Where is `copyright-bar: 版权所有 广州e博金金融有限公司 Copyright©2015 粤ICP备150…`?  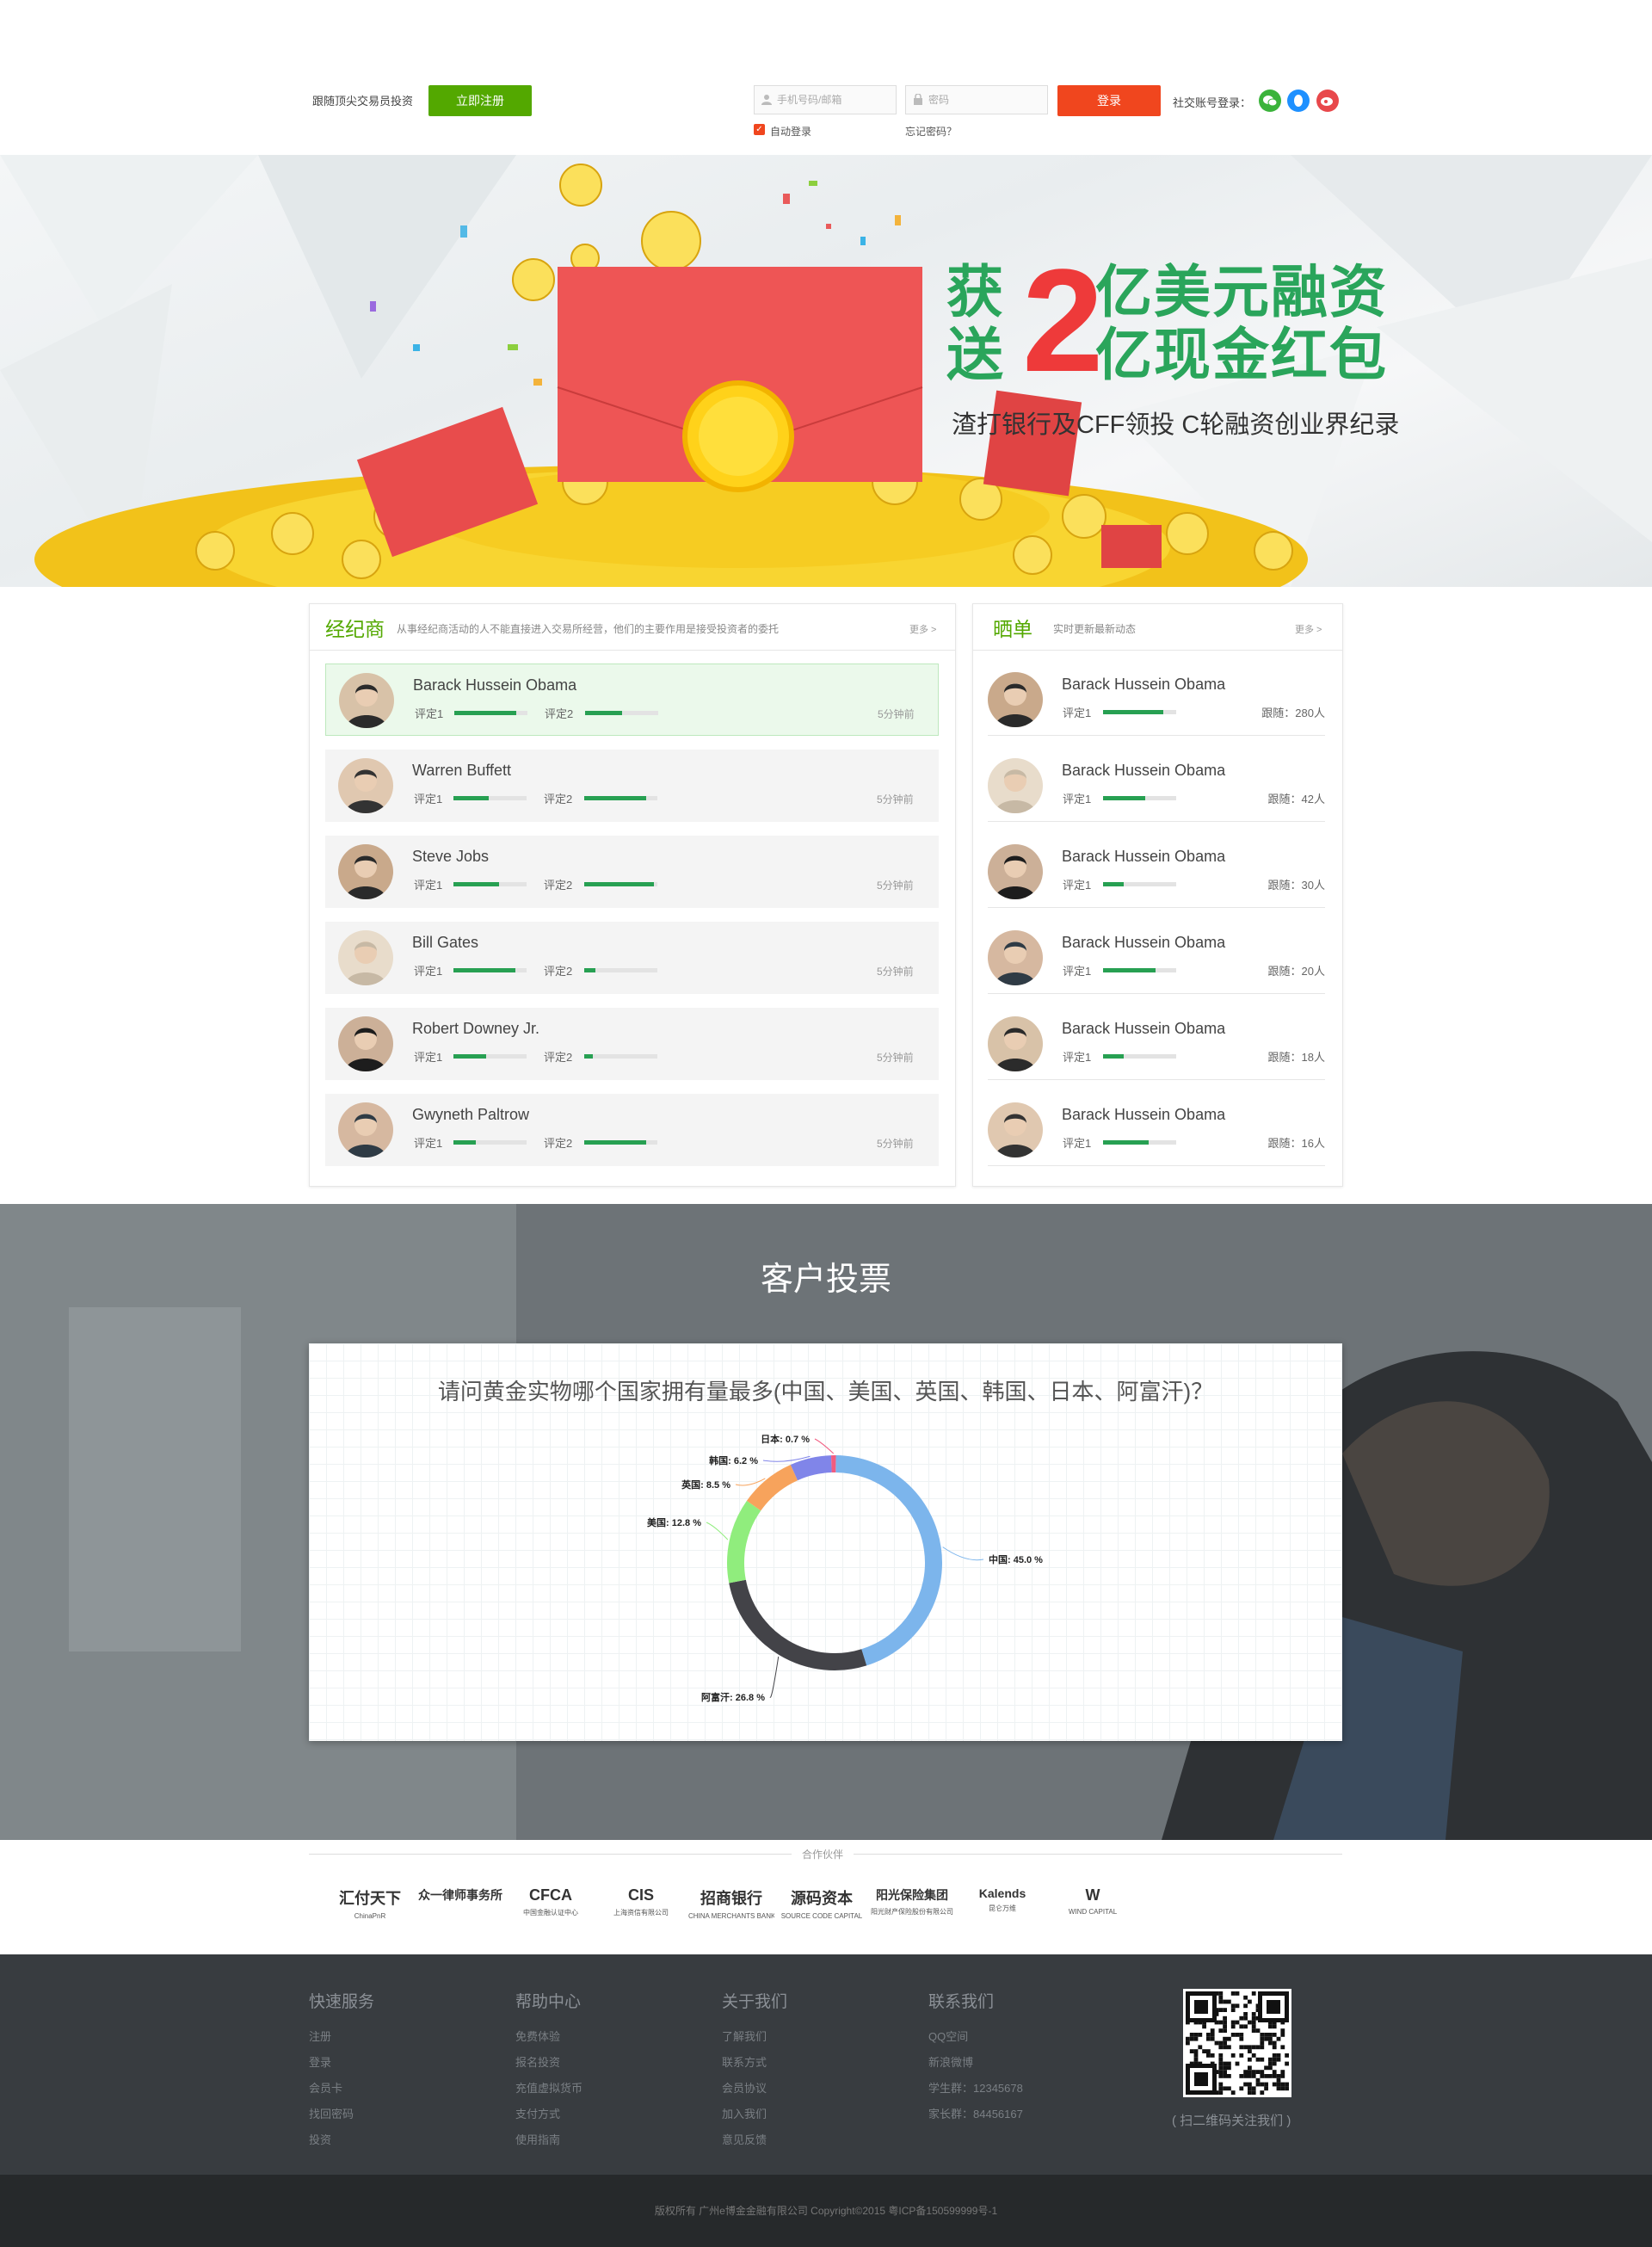 copyright-bar: 版权所有 广州e博金金融有限公司 Copyright©2015 粤ICP备150… is located at coordinates (826, 2211).